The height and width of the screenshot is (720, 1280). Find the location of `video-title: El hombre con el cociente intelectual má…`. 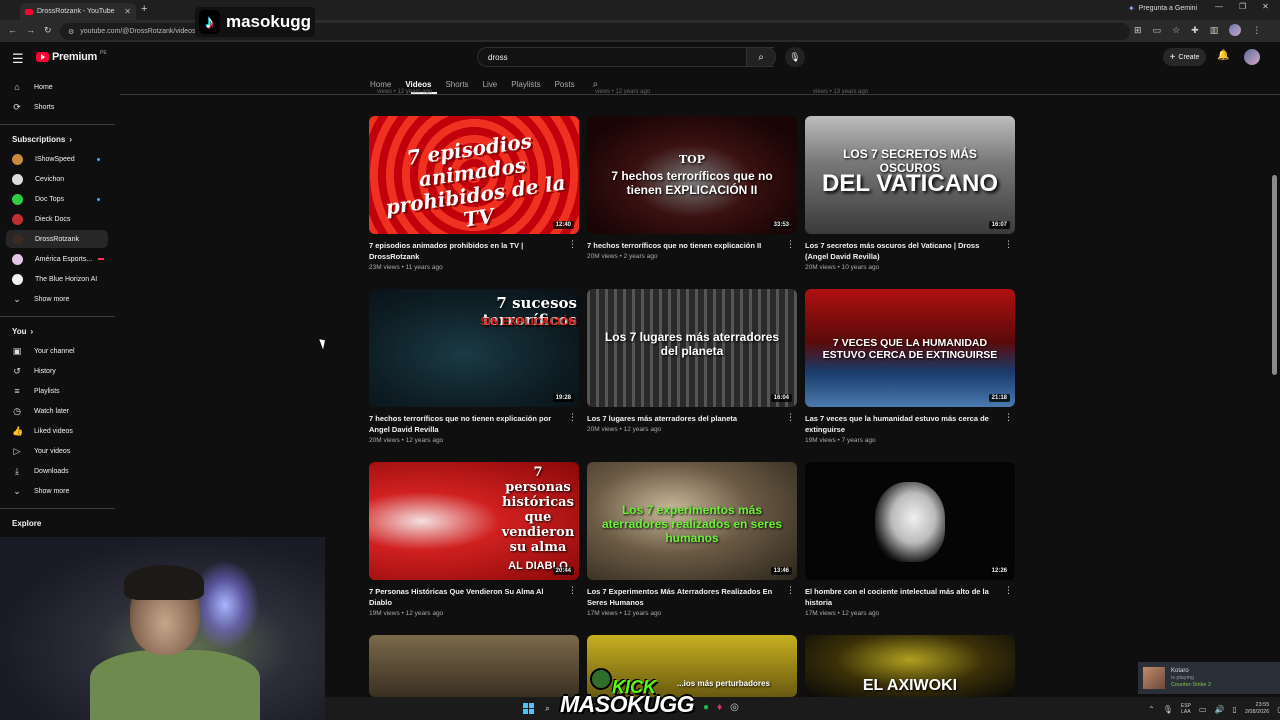

video-title: El hombre con el cociente intelectual má… is located at coordinates (900, 597).